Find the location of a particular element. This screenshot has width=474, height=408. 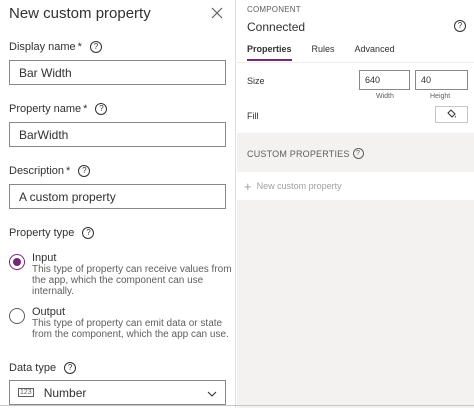

number-type-icon: 123 is located at coordinates (26, 392).